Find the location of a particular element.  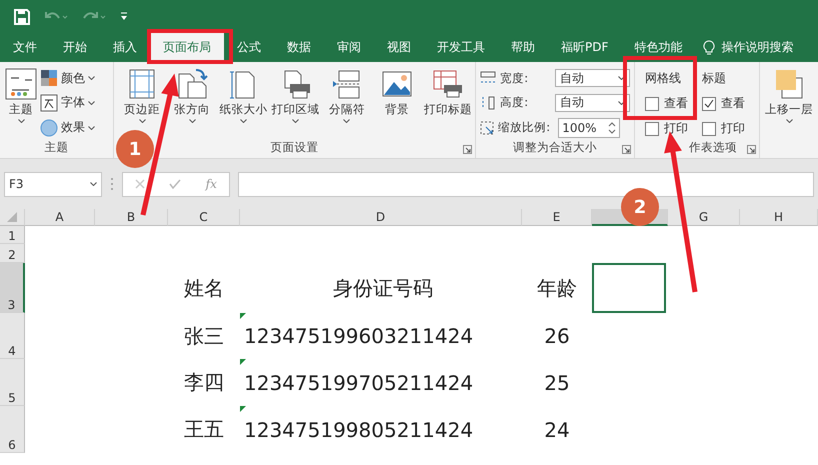

tell-me-search: 操作说明搜索 is located at coordinates (757, 47).